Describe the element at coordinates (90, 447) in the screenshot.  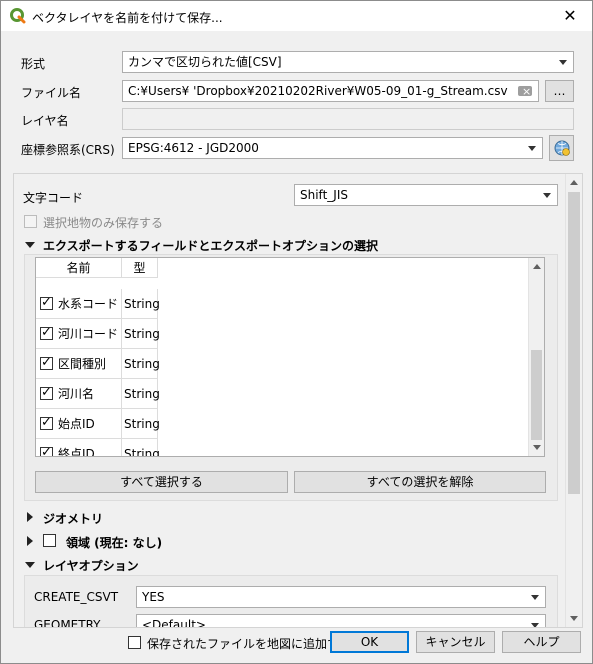
I see `field-name: 終点ID` at that location.